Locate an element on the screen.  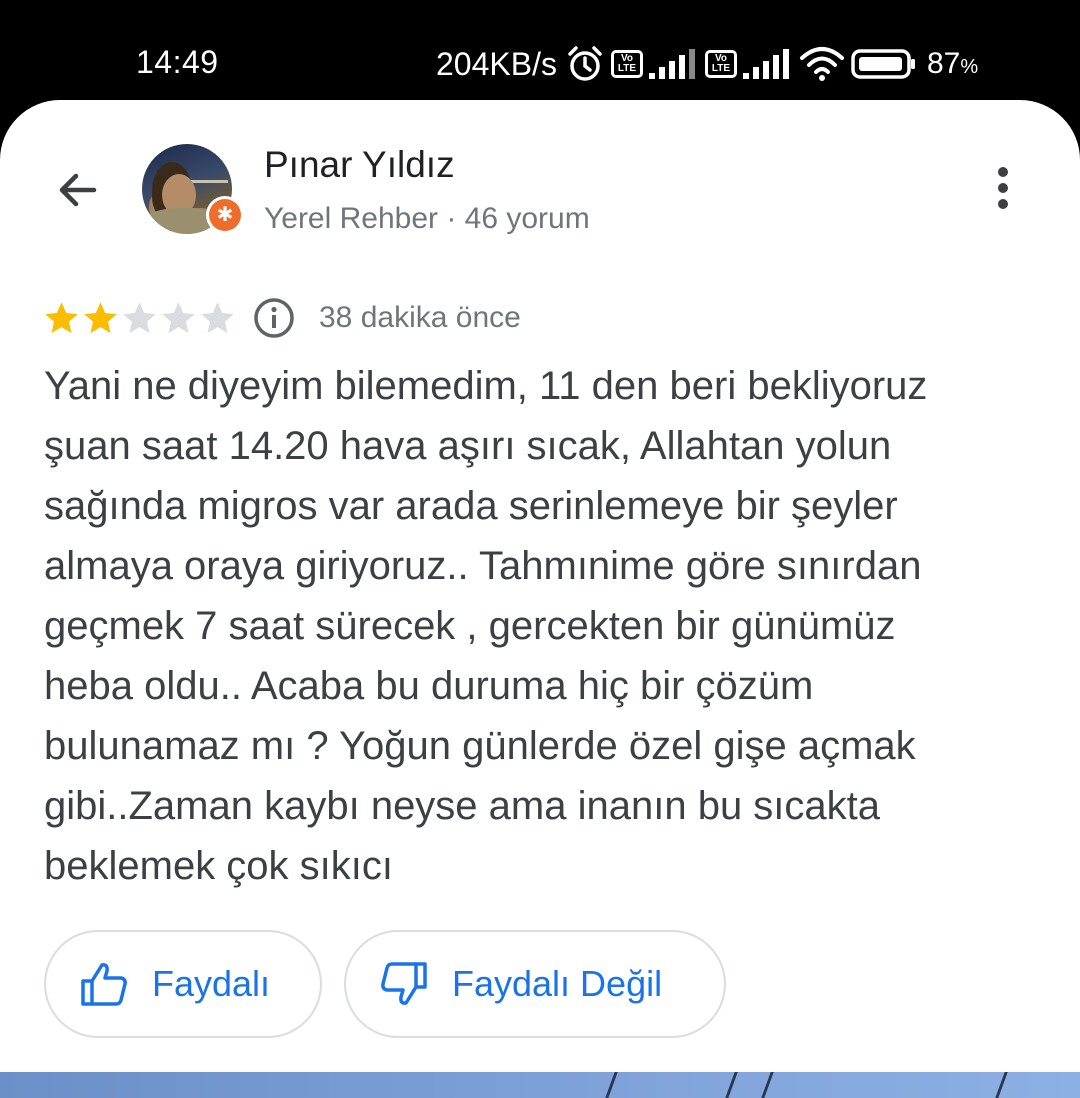
back-button is located at coordinates (78, 190).